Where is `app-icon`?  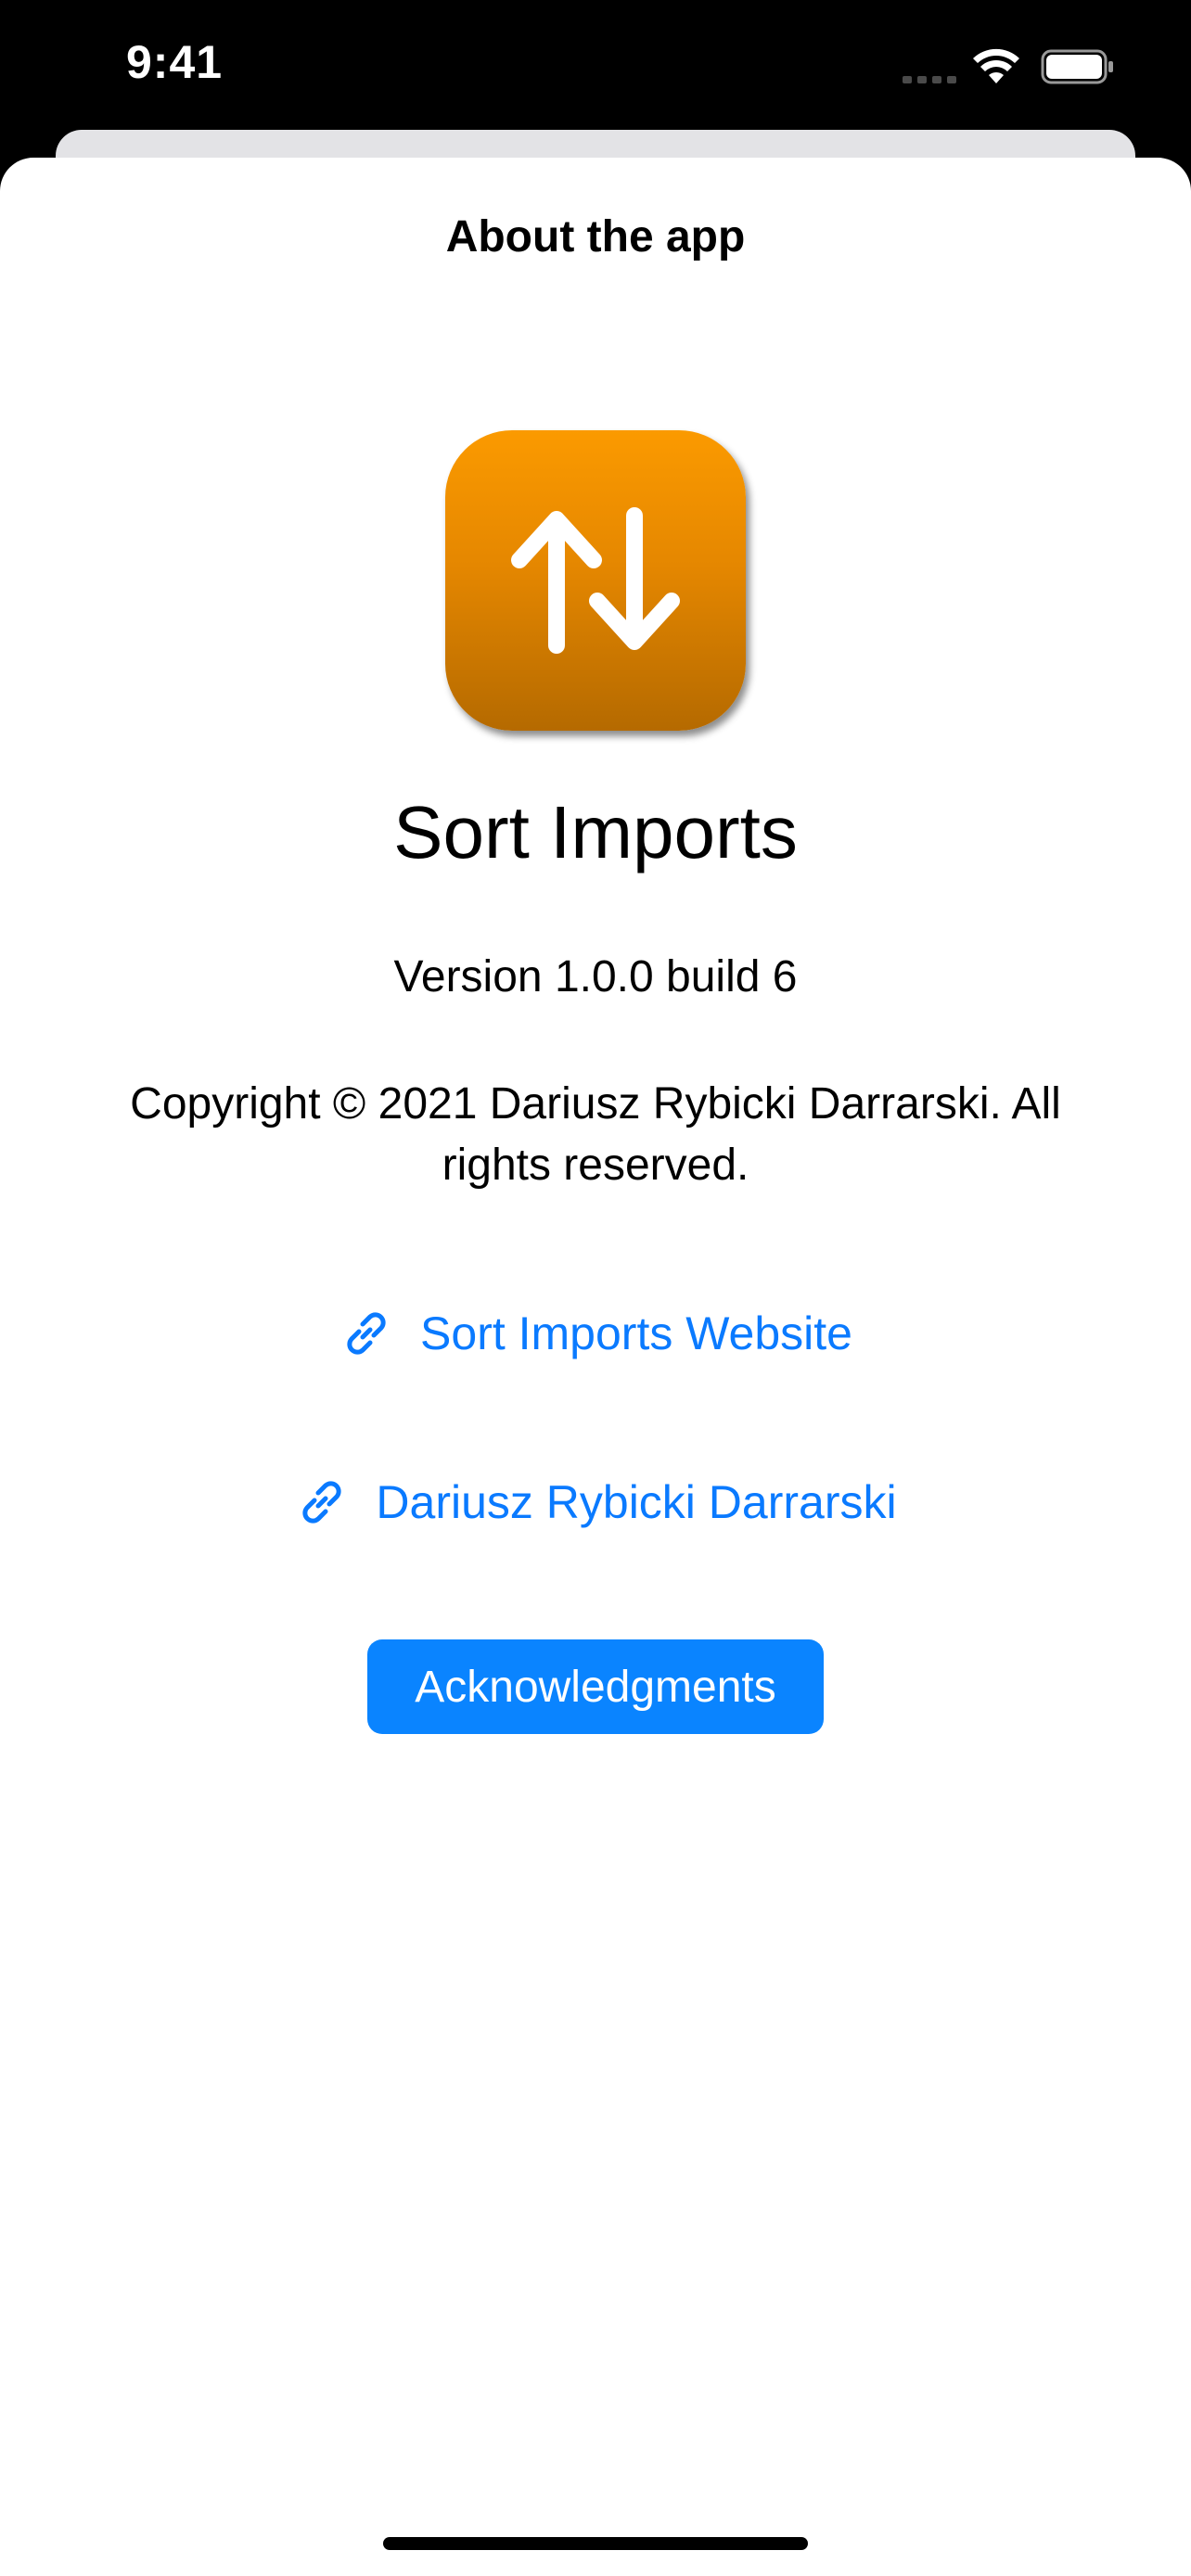 app-icon is located at coordinates (595, 580).